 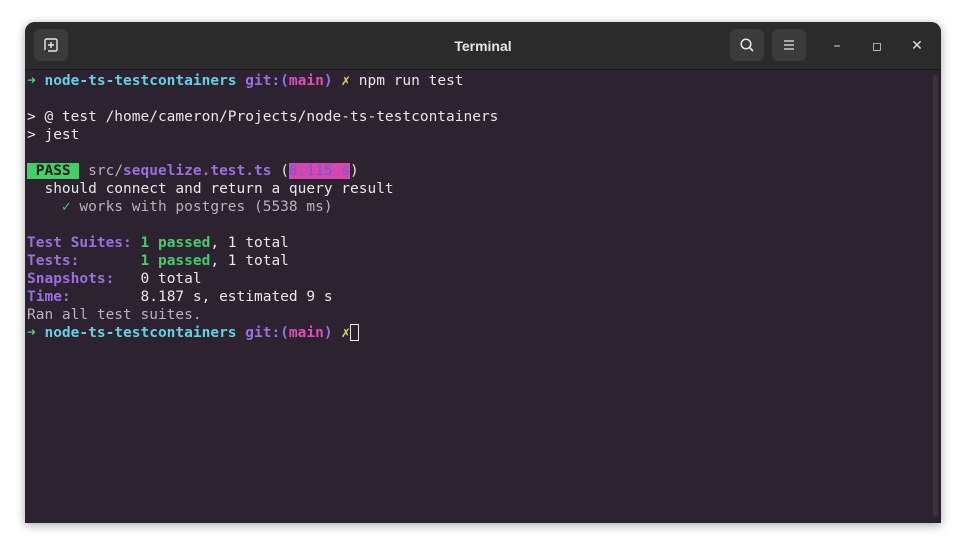 I want to click on search-icon, so click(x=747, y=45).